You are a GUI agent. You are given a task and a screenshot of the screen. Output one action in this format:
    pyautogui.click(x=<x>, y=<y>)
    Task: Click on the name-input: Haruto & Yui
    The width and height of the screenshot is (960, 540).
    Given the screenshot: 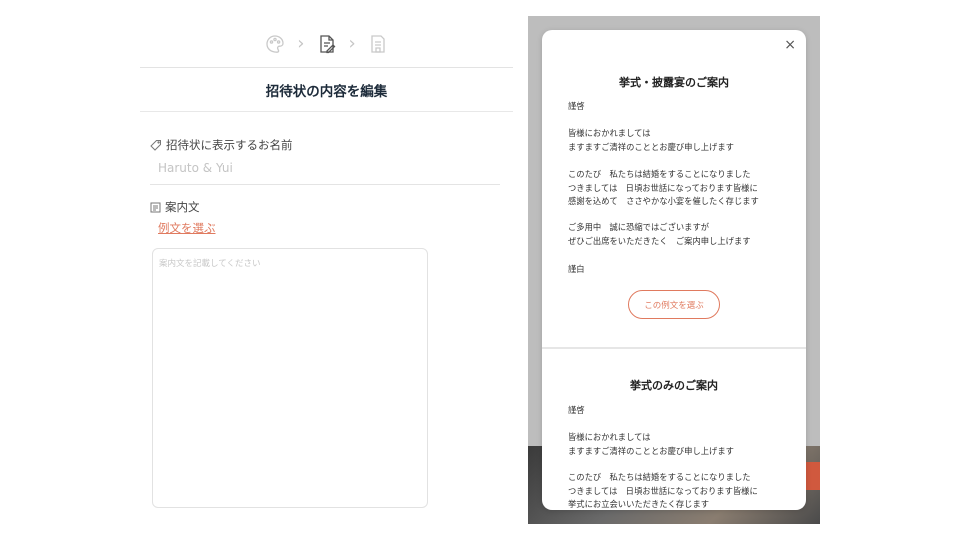 What is the action you would take?
    pyautogui.click(x=195, y=168)
    